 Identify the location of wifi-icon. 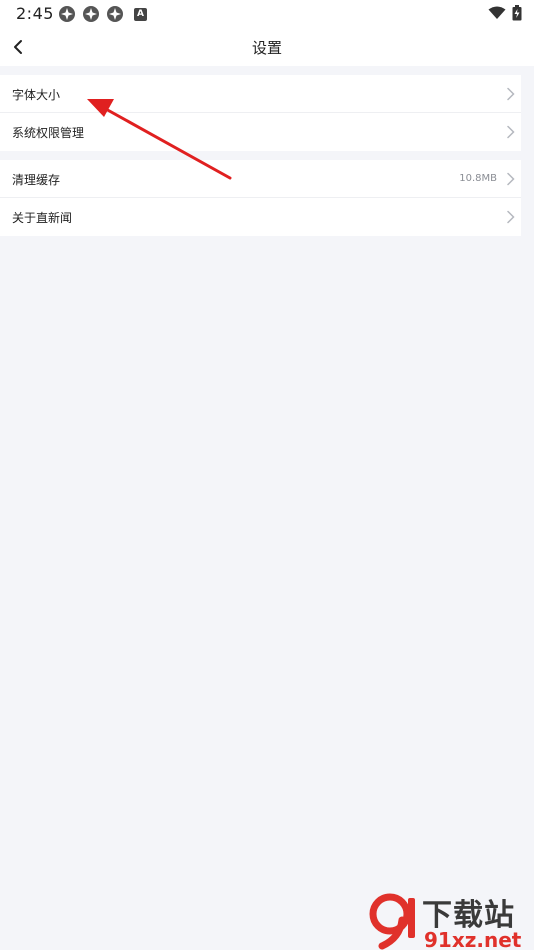
(497, 12).